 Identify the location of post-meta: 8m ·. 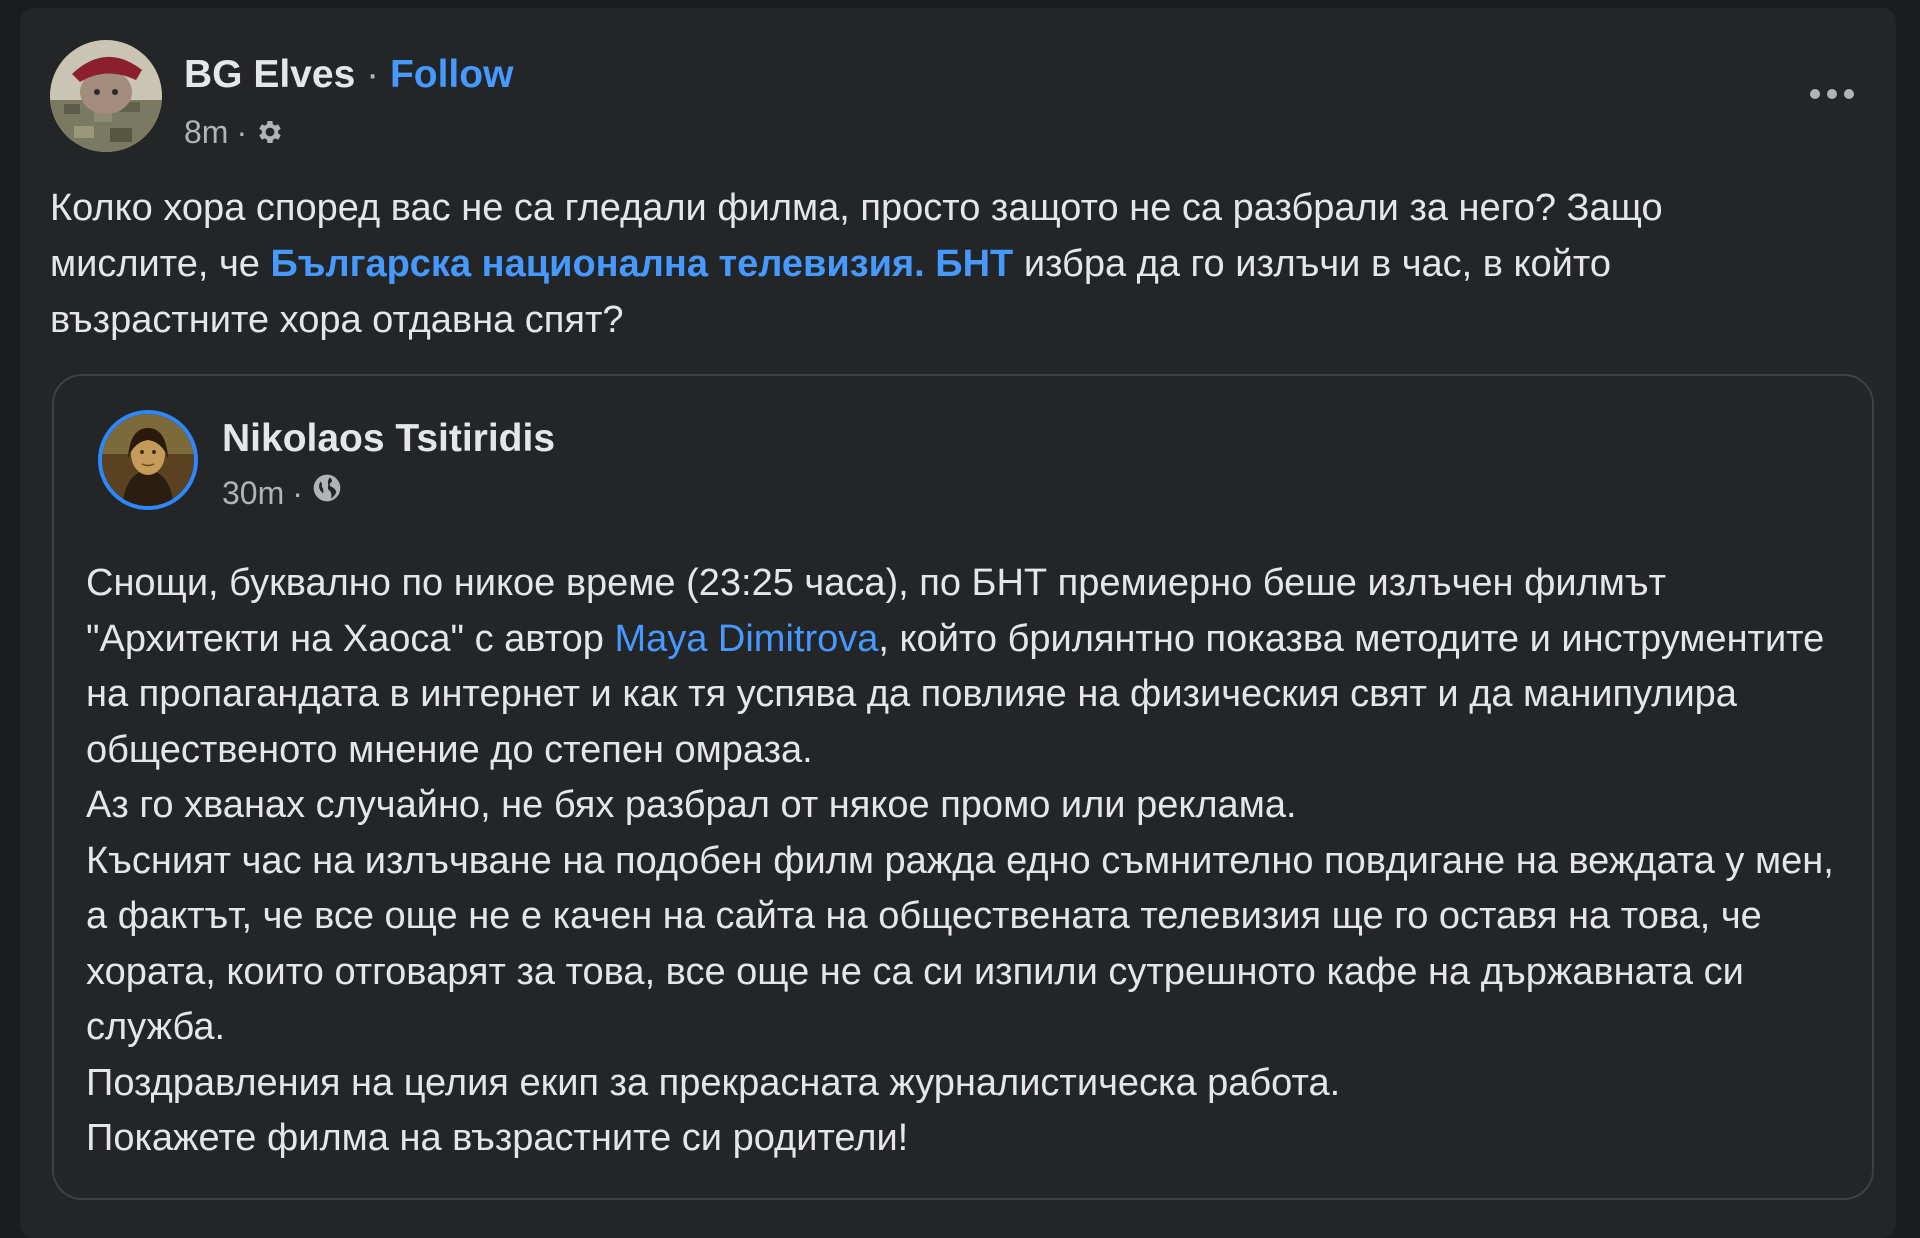
(234, 132).